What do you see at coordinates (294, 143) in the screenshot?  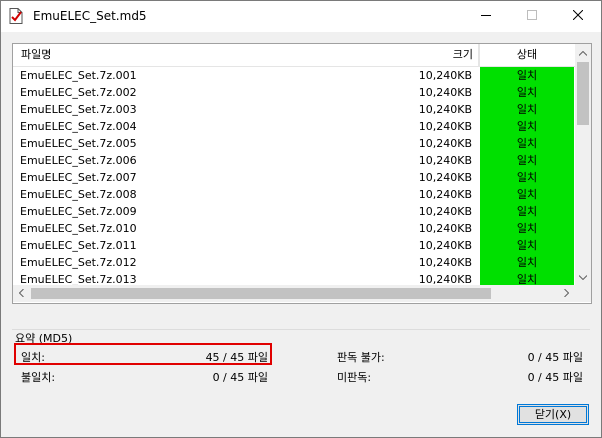 I see `list-item: EmuELEC_Set.7z.005 10,240KB 일치` at bounding box center [294, 143].